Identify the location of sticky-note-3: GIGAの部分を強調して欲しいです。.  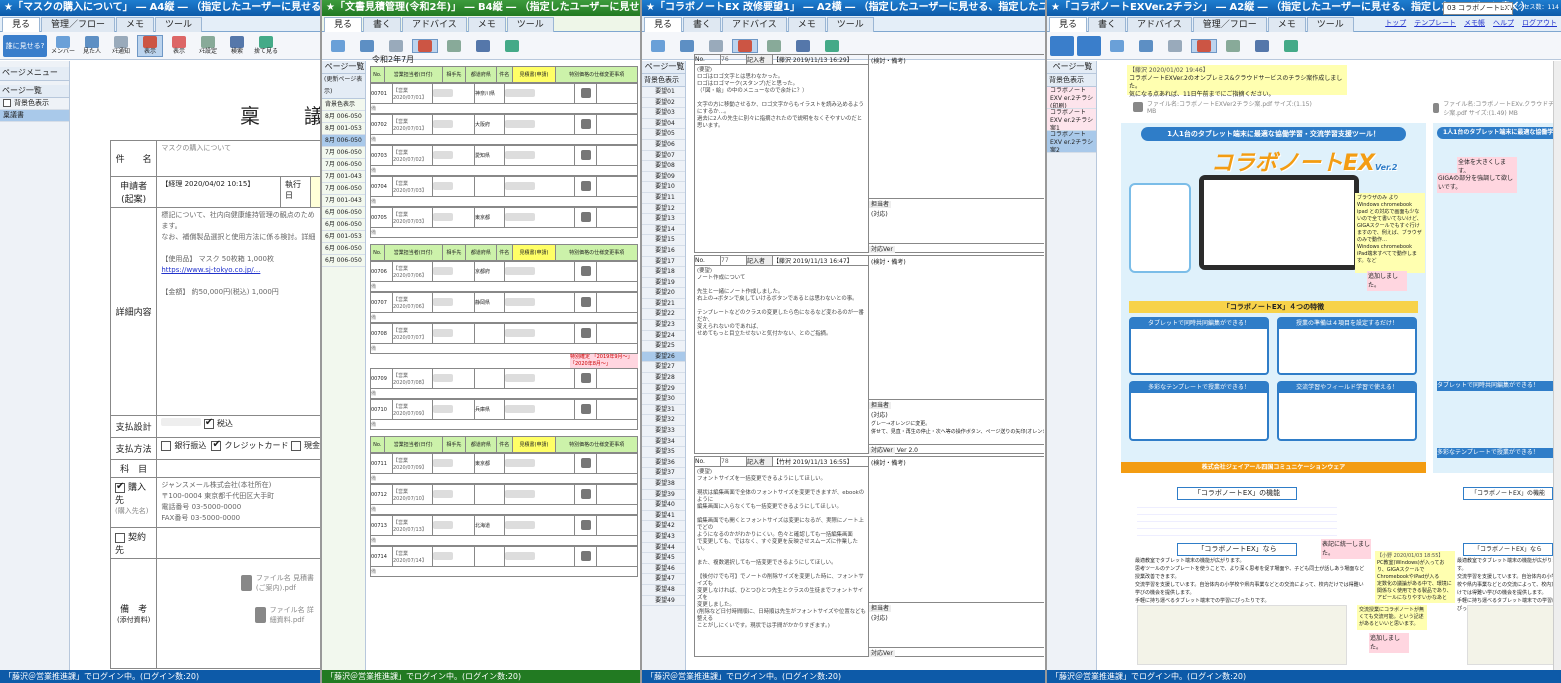
(1477, 183).